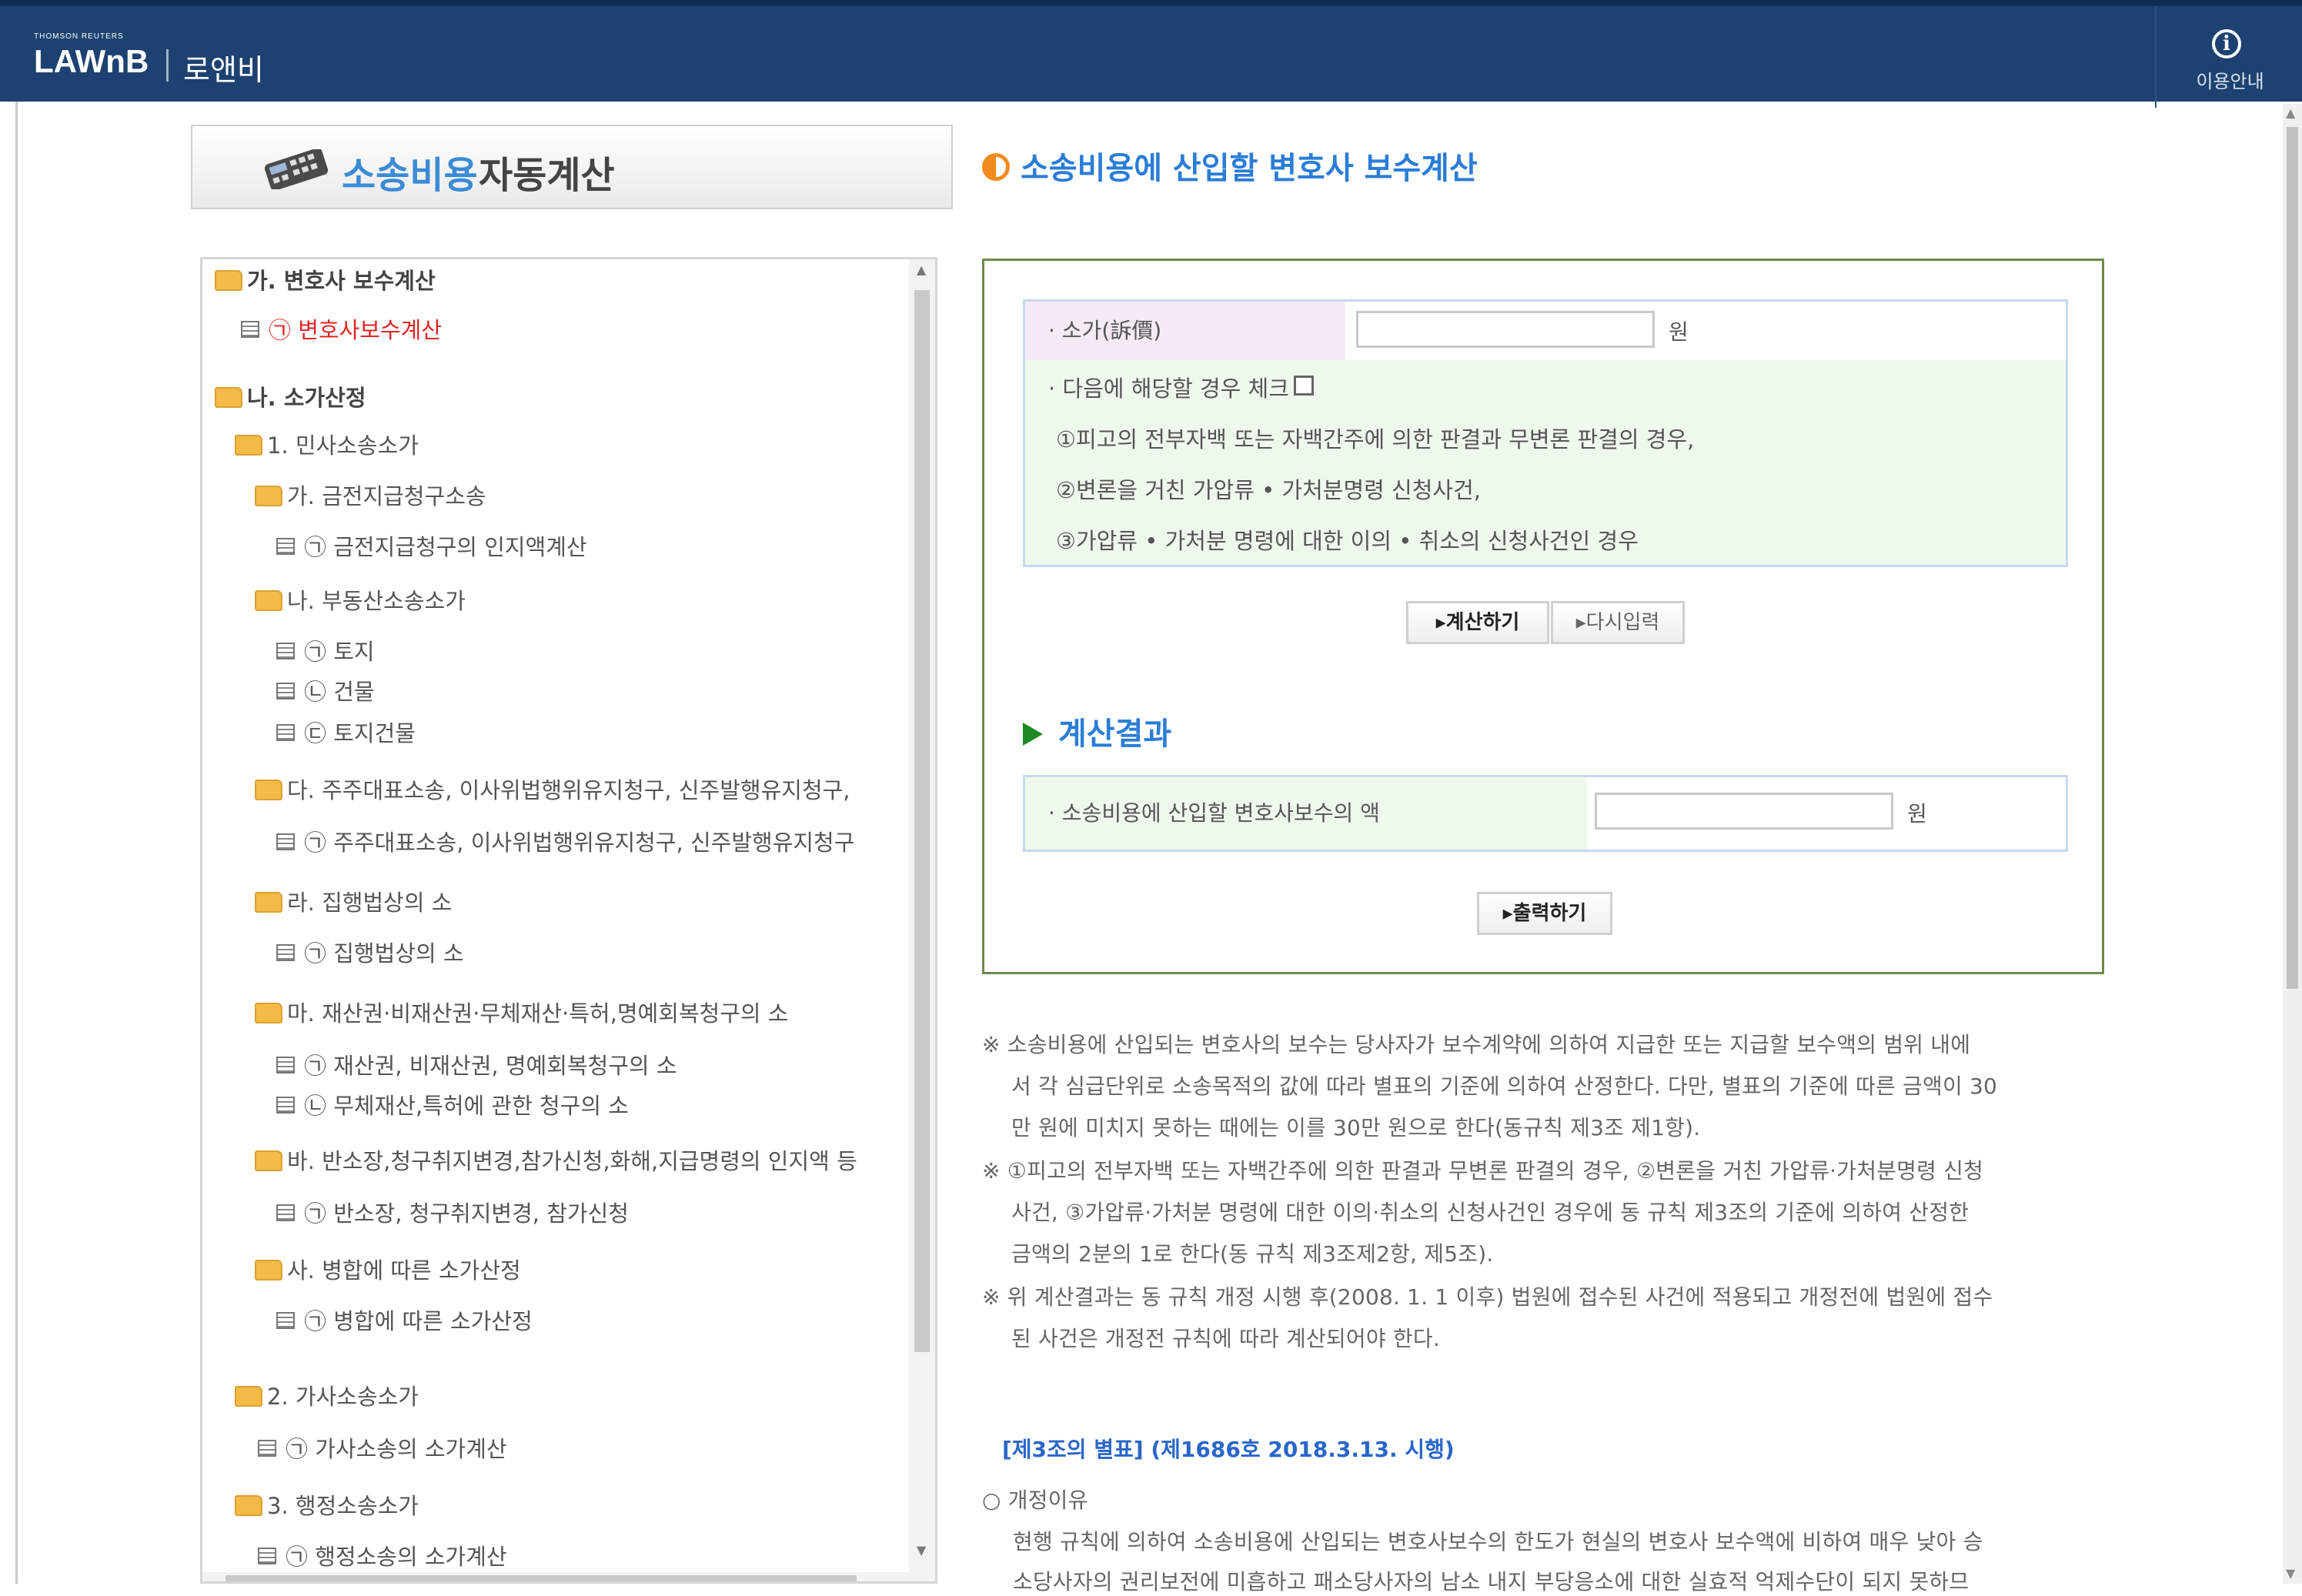  I want to click on half-circle-icon, so click(996, 167).